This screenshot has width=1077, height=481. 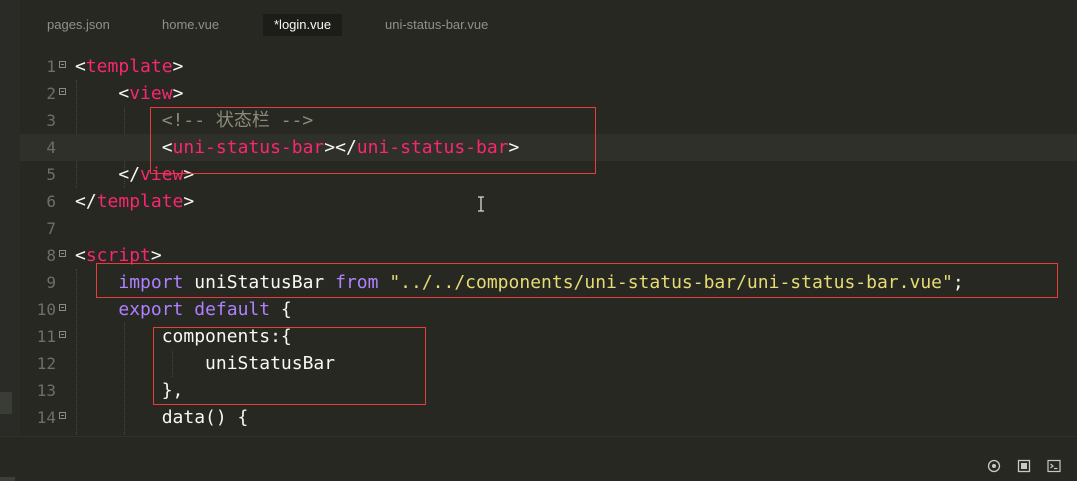 What do you see at coordinates (548, 417) in the screenshot?
I see `code-line: 14 data() {` at bounding box center [548, 417].